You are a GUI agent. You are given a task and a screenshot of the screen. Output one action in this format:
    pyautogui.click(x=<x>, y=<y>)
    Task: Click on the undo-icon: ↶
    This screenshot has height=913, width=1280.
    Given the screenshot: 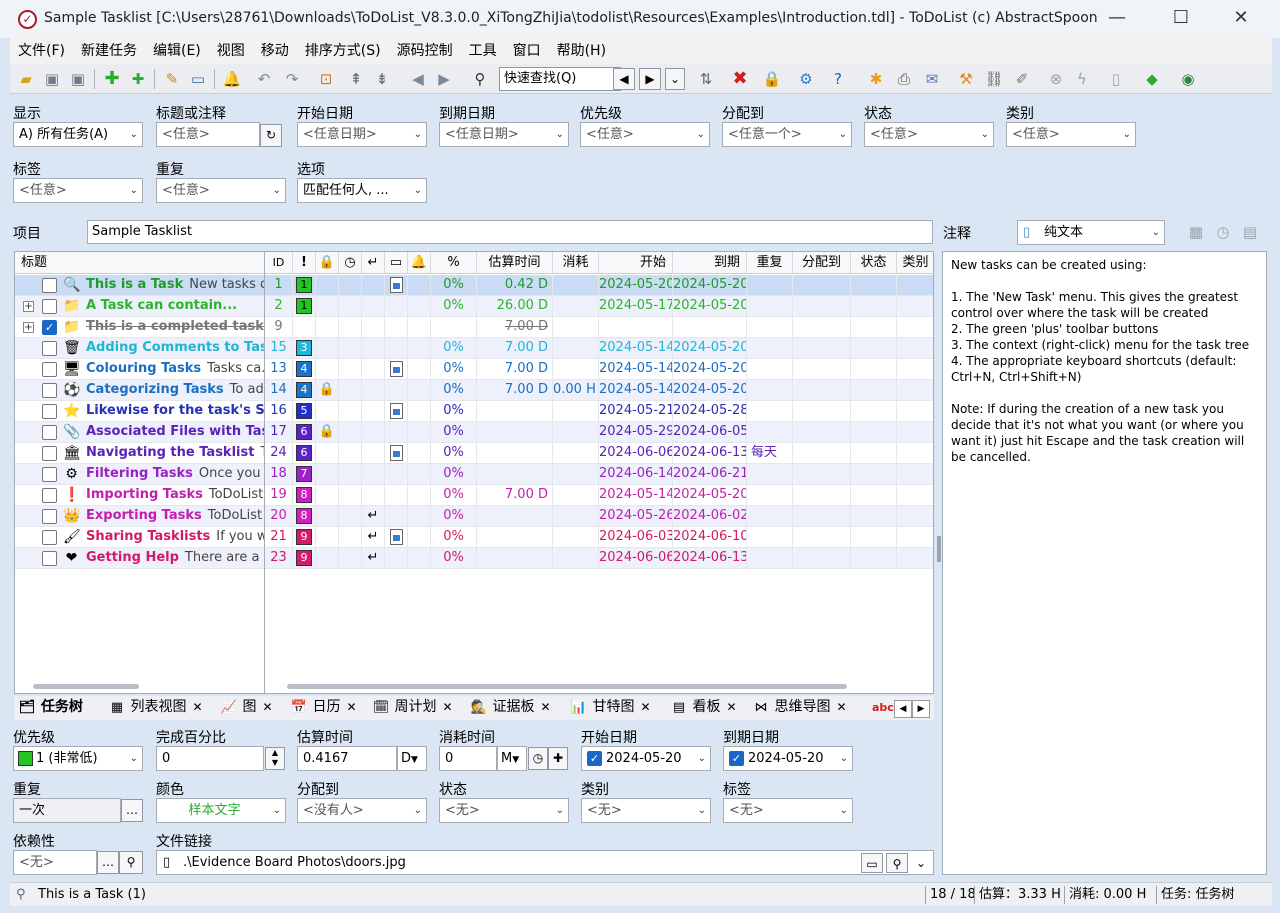 What is the action you would take?
    pyautogui.click(x=264, y=79)
    